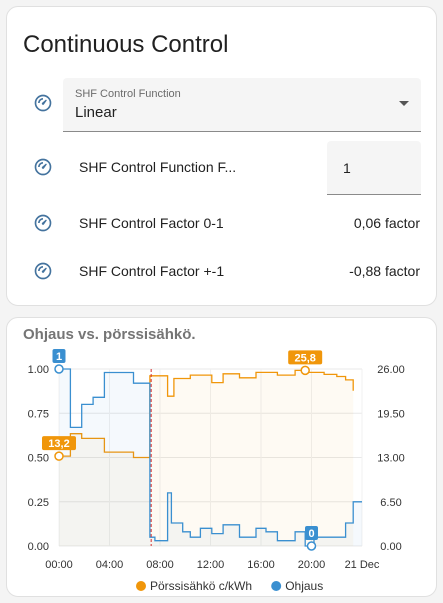 Image resolution: width=443 pixels, height=603 pixels. Describe the element at coordinates (128, 94) in the screenshot. I see `select-label: SHF Control Function` at that location.